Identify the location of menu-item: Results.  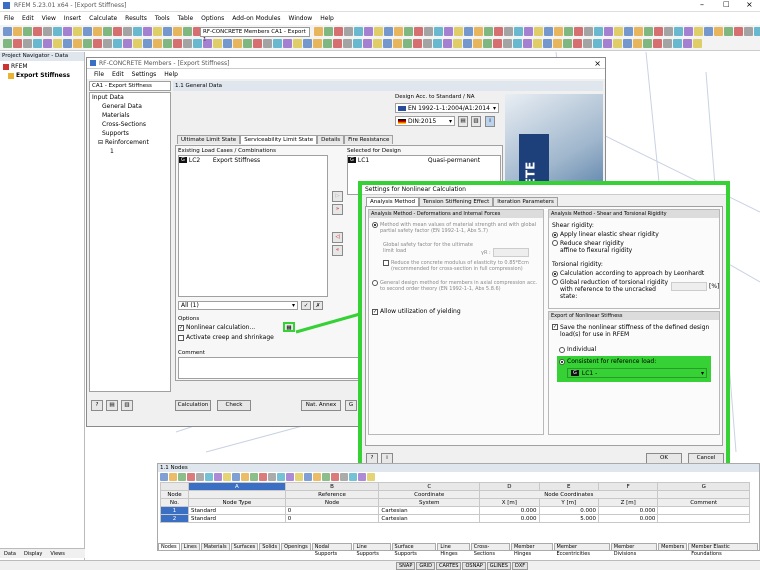
(136, 18).